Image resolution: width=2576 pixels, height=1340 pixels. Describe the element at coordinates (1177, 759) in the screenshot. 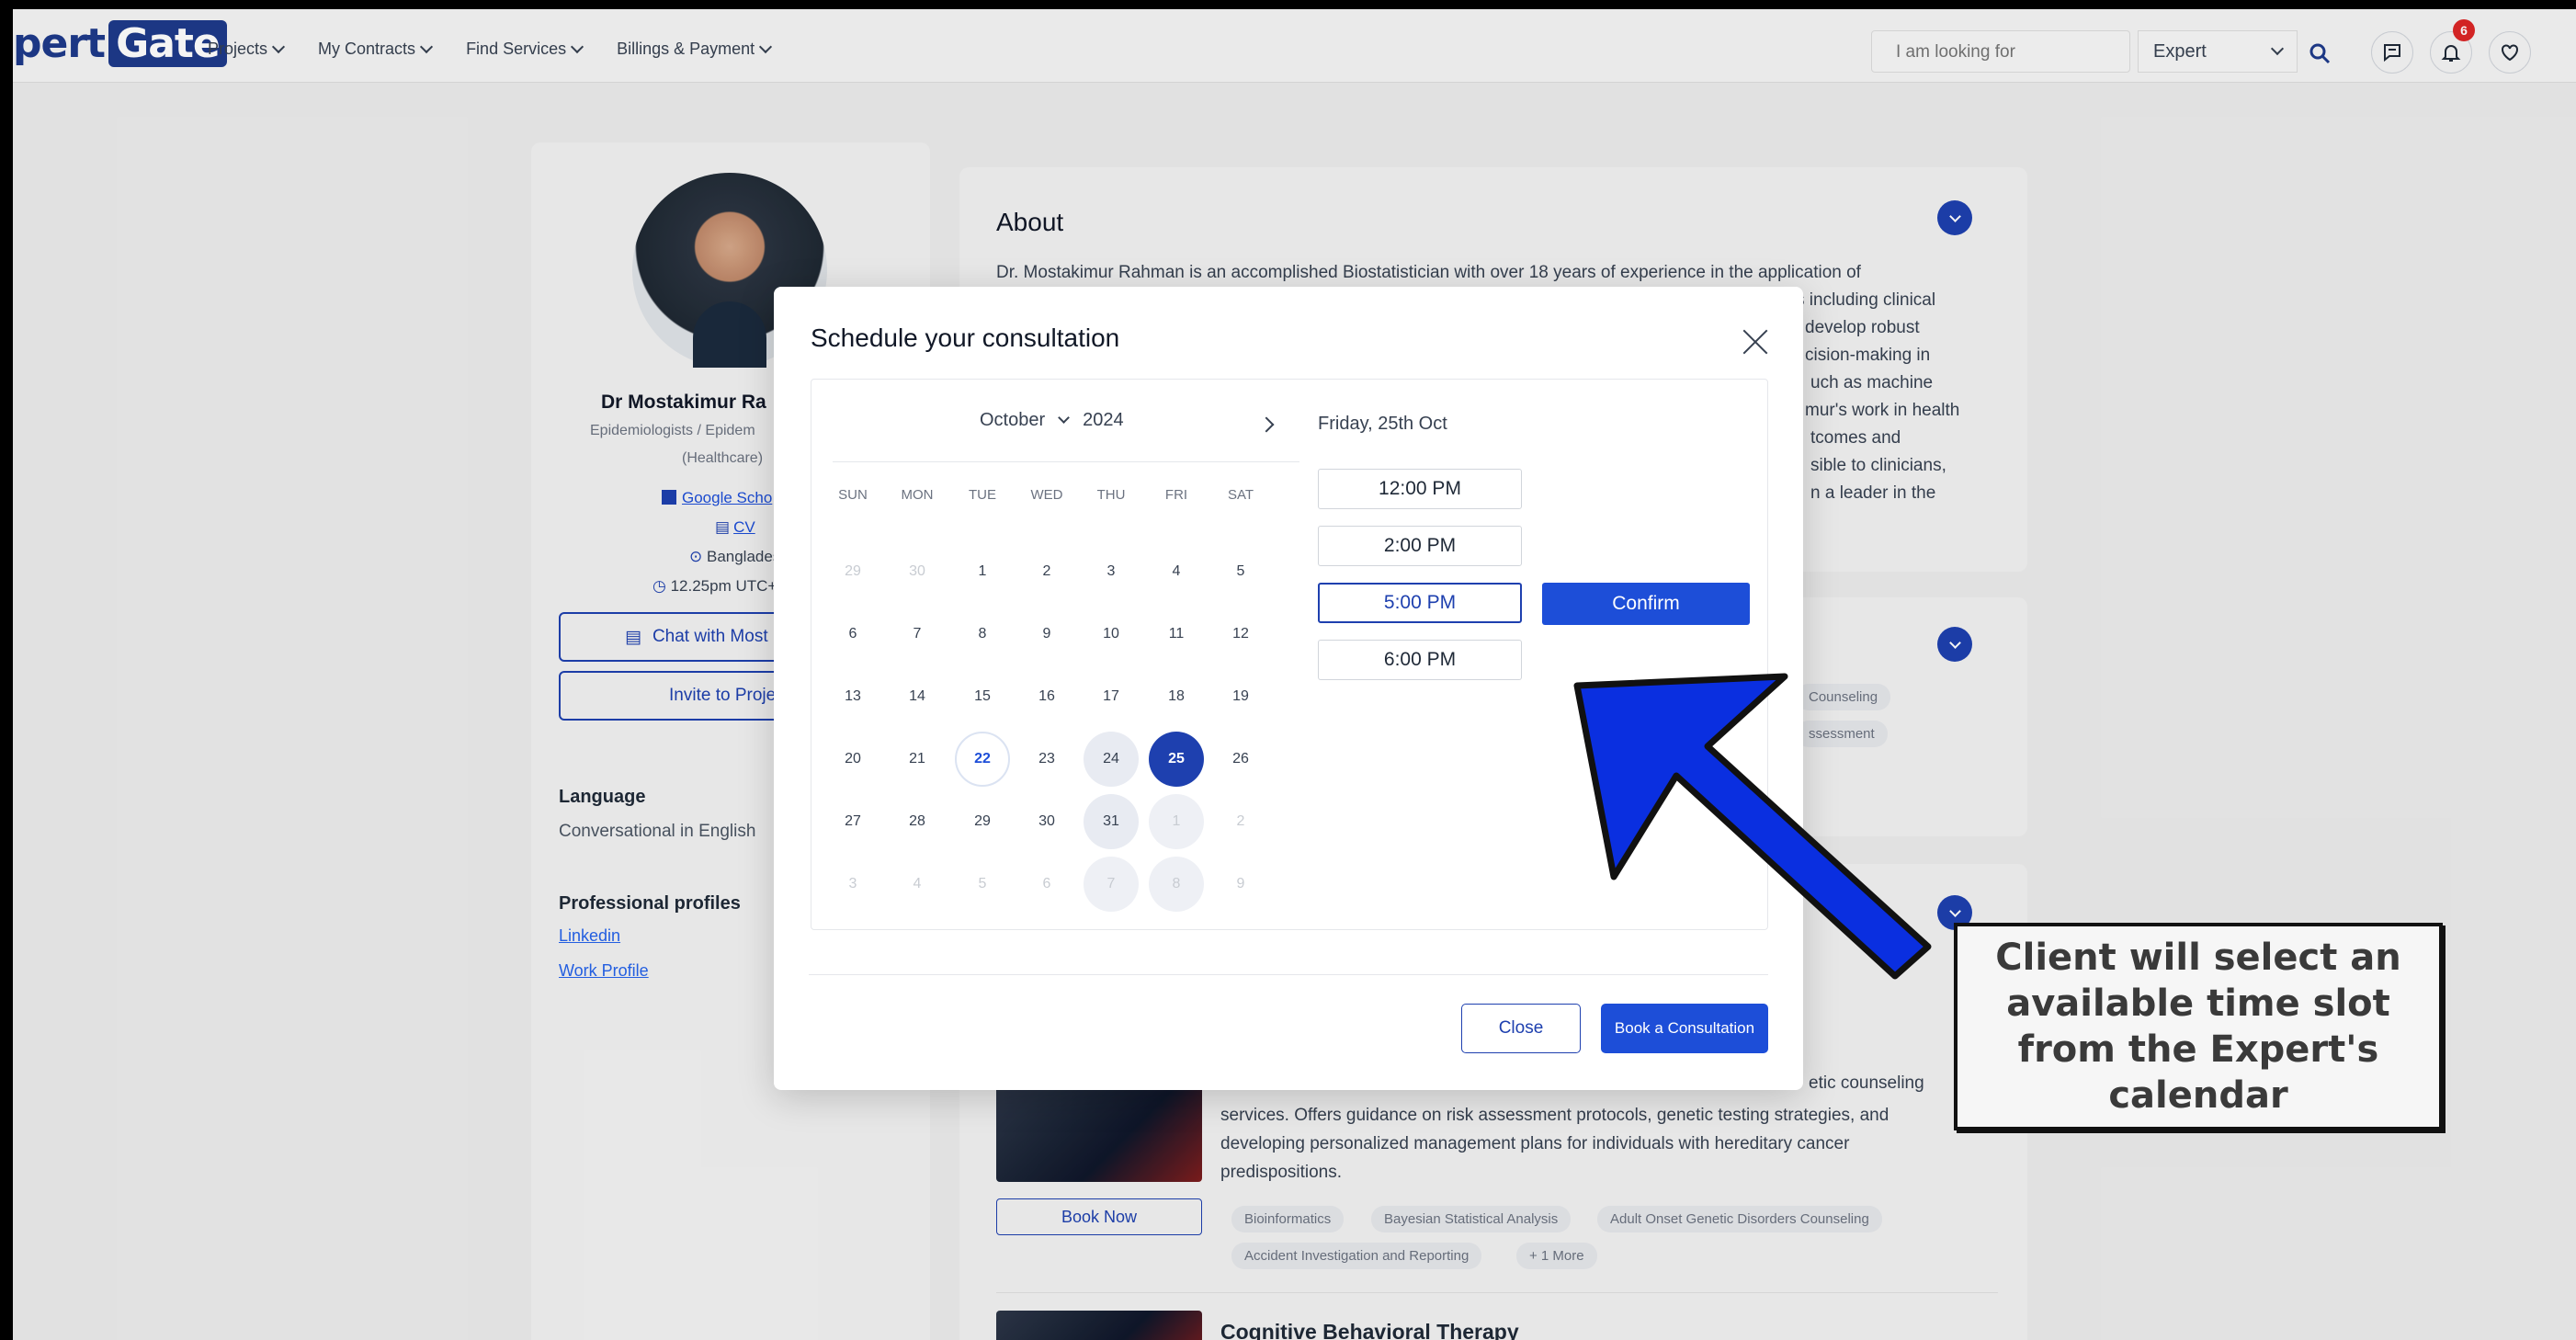

I see `calendar-day-selected: 25` at that location.